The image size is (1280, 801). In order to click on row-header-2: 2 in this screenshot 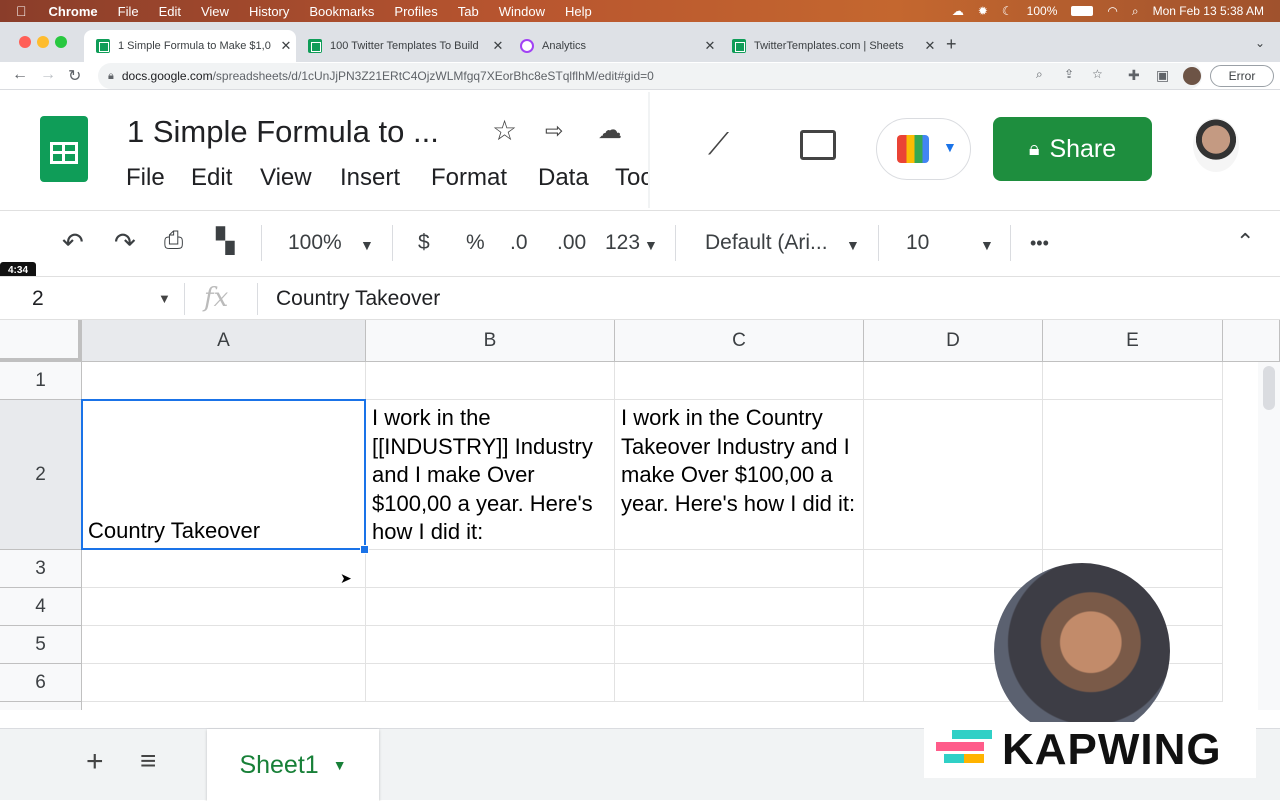, I will do `click(41, 475)`.